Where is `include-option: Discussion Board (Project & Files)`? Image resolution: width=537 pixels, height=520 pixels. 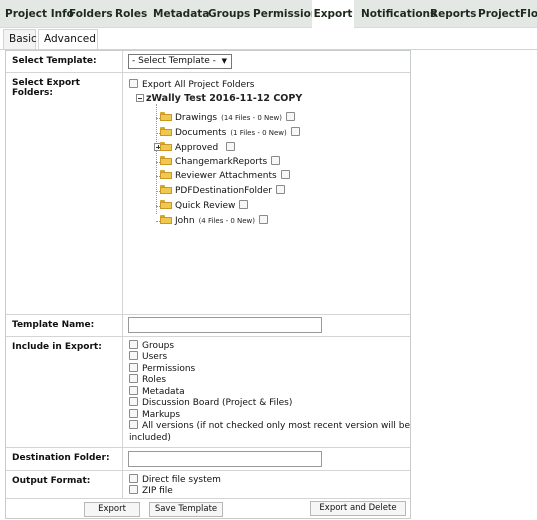 include-option: Discussion Board (Project & Files) is located at coordinates (211, 403).